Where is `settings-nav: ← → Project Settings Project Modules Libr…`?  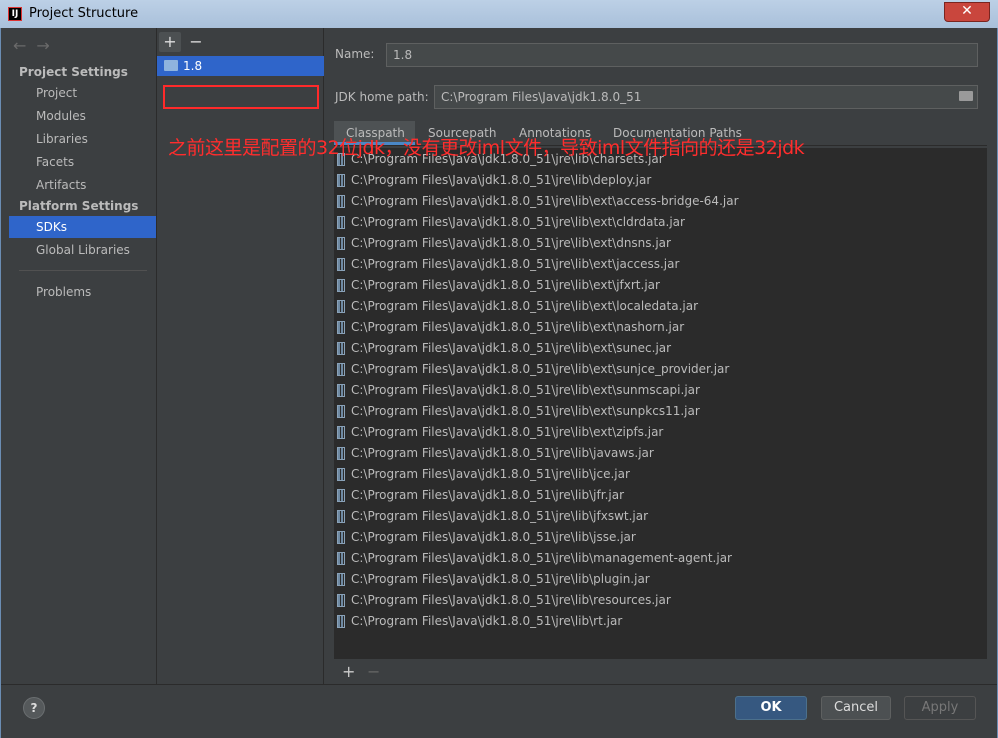 settings-nav: ← → Project Settings Project Modules Libr… is located at coordinates (78, 356).